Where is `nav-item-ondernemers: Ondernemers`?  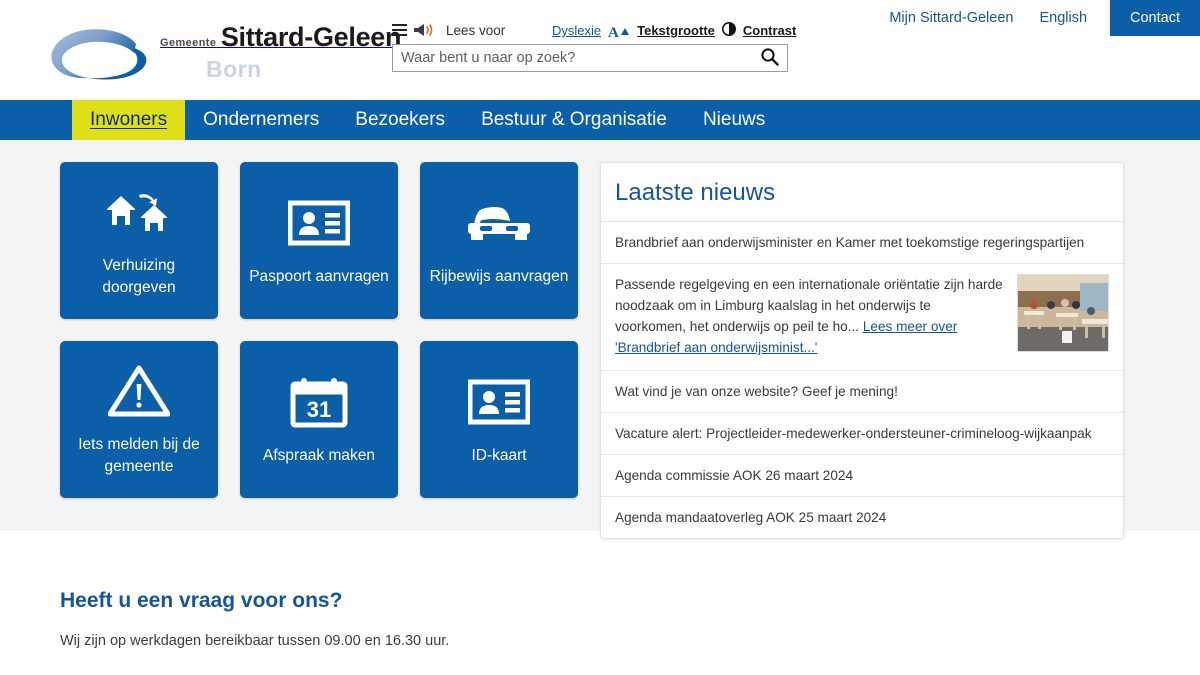 nav-item-ondernemers: Ondernemers is located at coordinates (261, 120).